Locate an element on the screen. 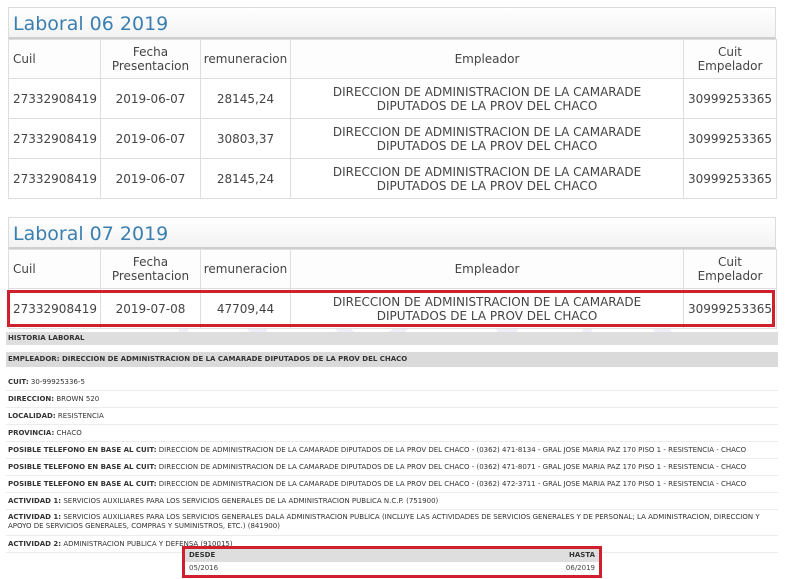 This screenshot has width=800, height=579. field-cuit: CUIT: 30-99925336-5 is located at coordinates (392, 382).